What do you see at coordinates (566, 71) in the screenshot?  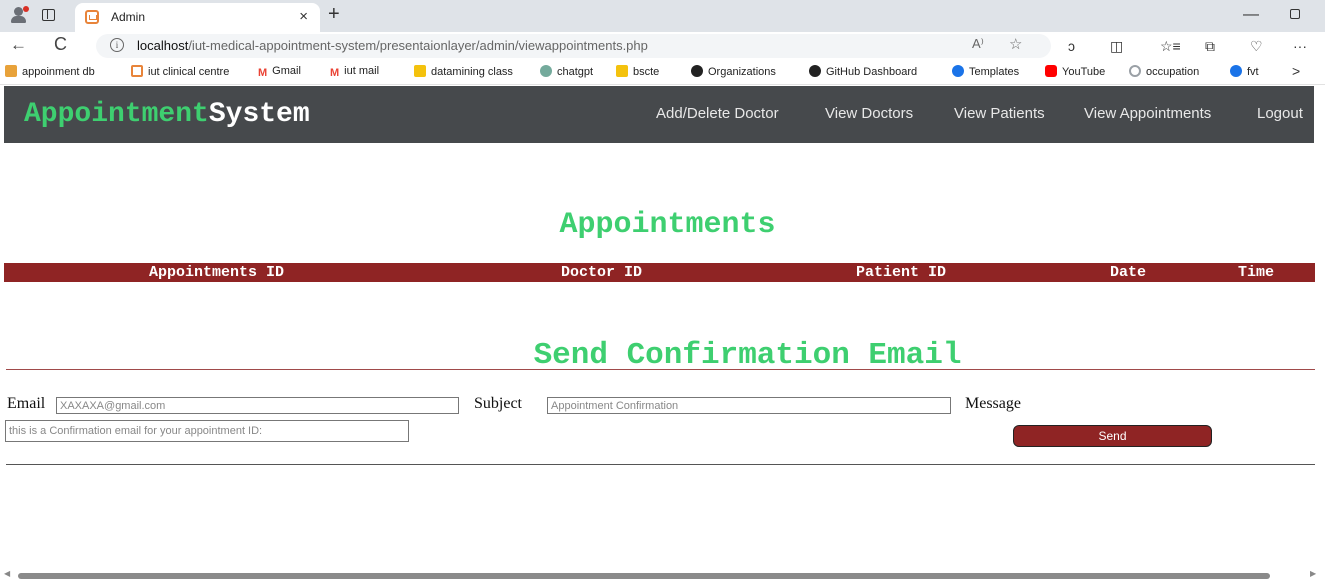 I see `bookmark-chatgpt: chatgpt` at bounding box center [566, 71].